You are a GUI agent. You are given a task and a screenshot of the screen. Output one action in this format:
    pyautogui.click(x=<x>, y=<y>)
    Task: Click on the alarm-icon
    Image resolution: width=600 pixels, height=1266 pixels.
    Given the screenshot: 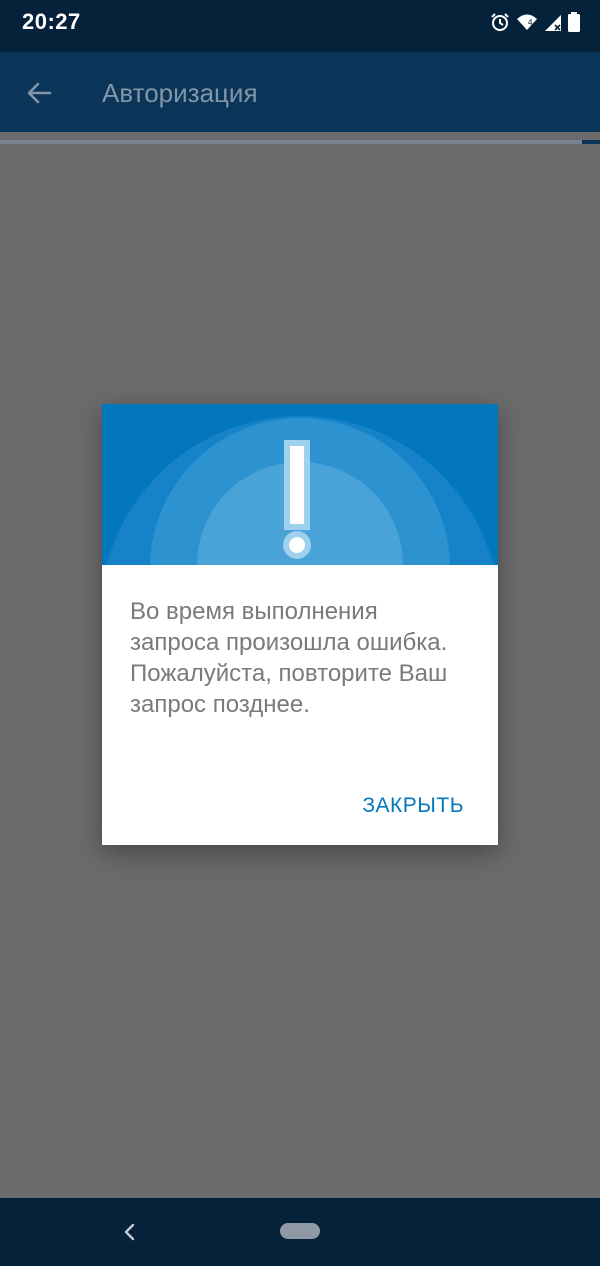 What is the action you would take?
    pyautogui.click(x=500, y=22)
    